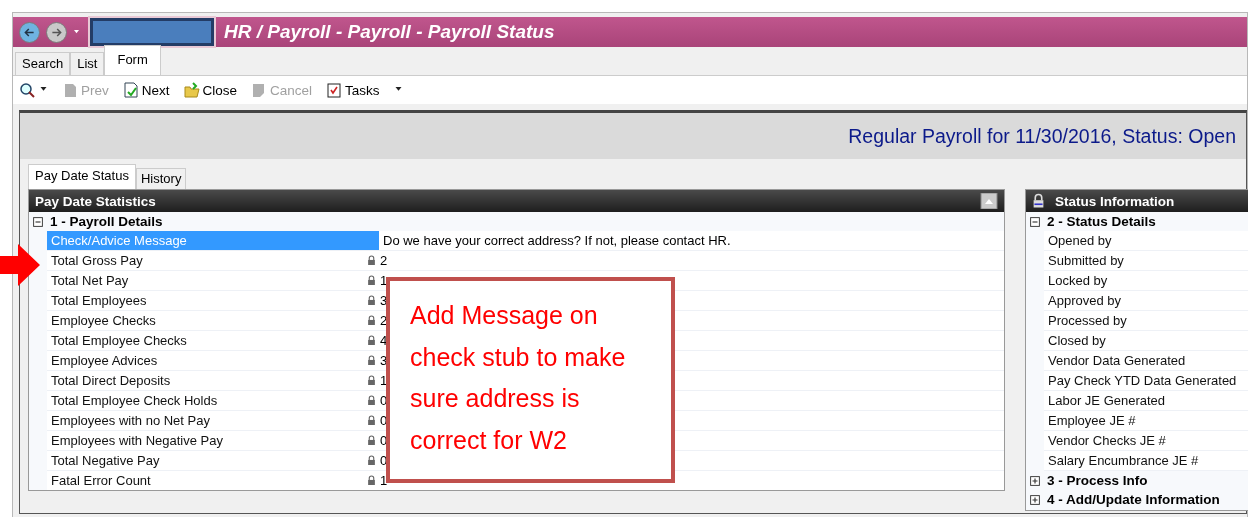  What do you see at coordinates (213, 440) in the screenshot?
I see `property-label: Employees with Negative Pay` at bounding box center [213, 440].